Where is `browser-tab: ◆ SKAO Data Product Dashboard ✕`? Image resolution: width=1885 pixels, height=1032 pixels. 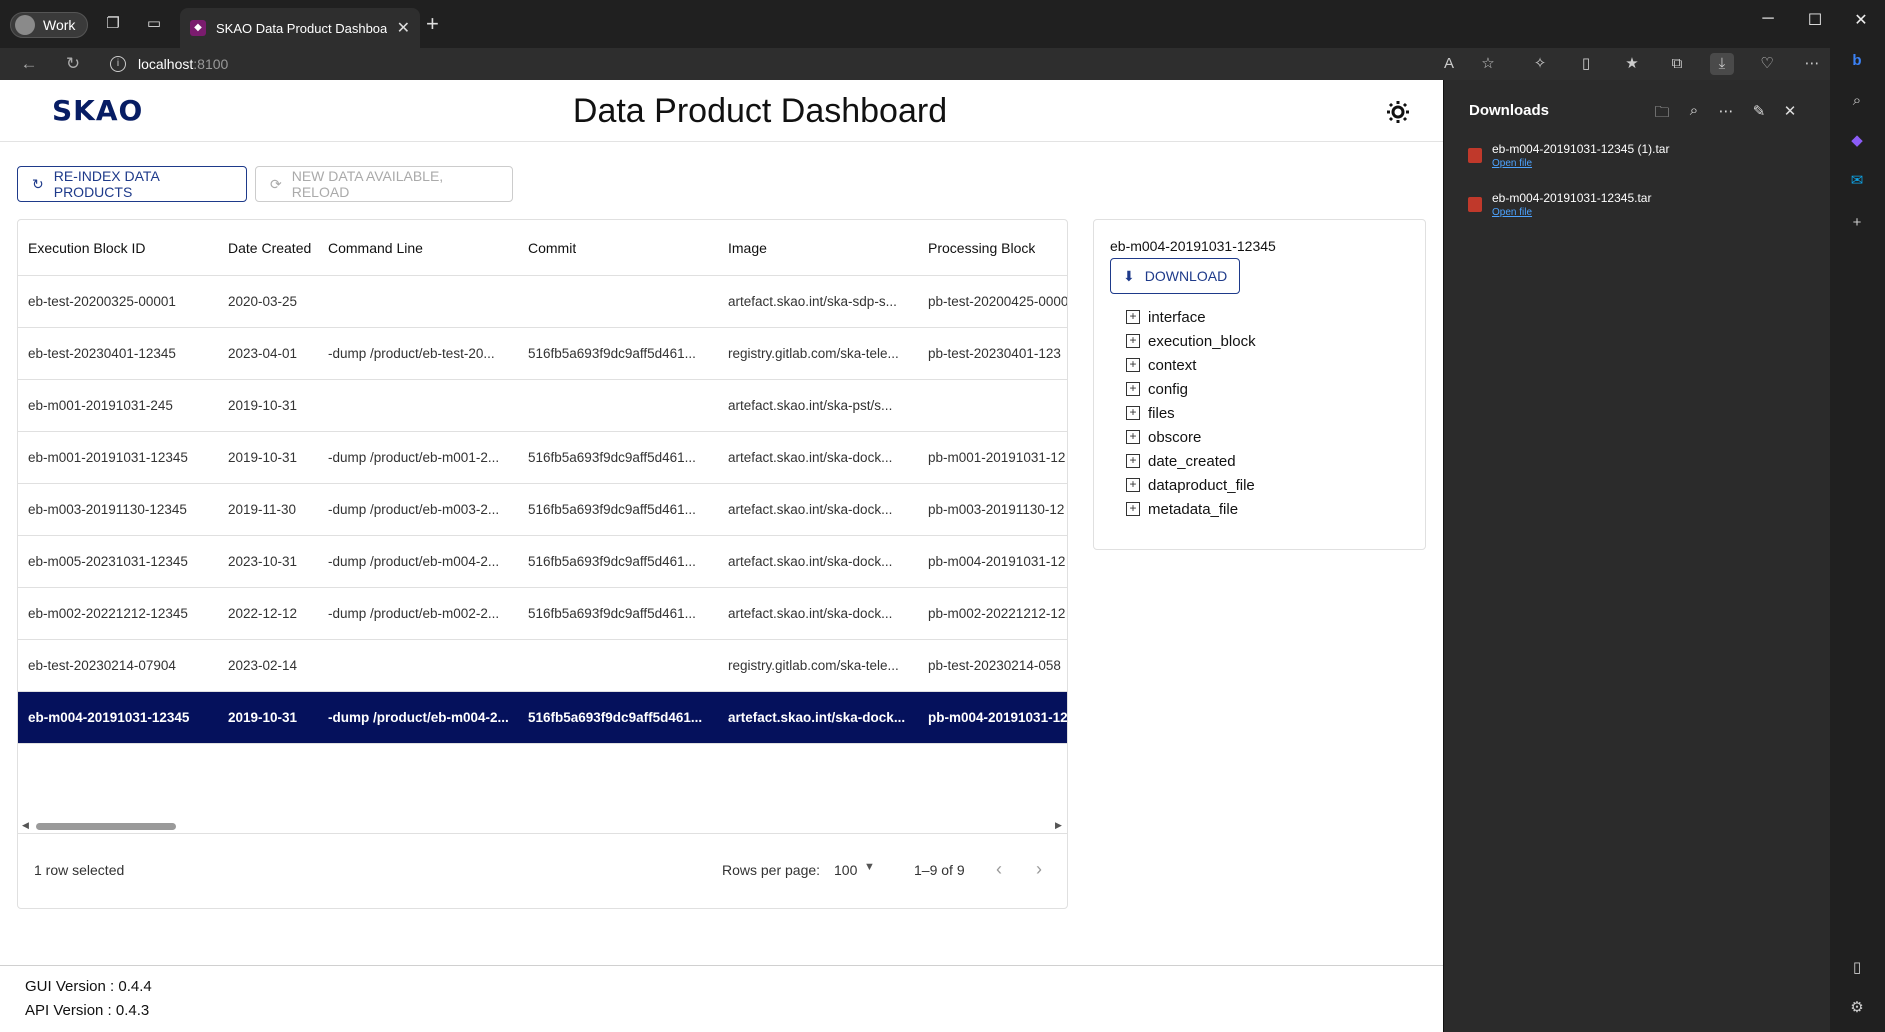 browser-tab: ◆ SKAO Data Product Dashboard ✕ is located at coordinates (300, 28).